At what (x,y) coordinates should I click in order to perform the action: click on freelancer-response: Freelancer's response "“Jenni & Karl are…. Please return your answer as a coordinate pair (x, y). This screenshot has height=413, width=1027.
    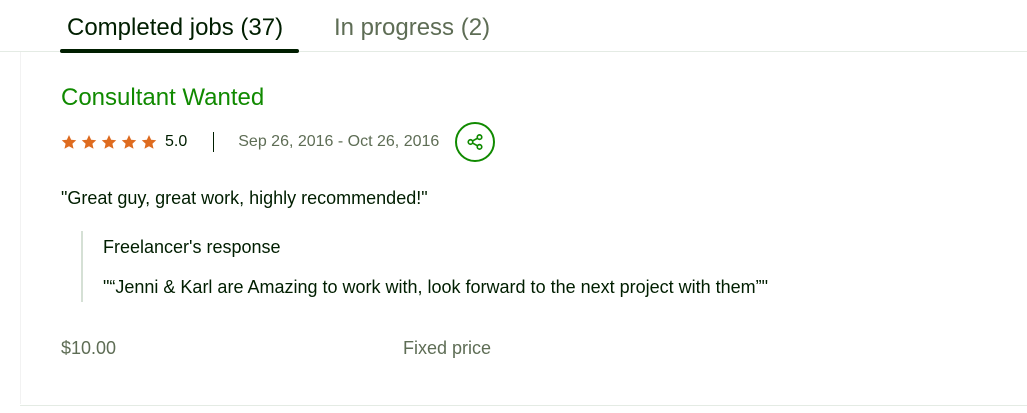
    Looking at the image, I should click on (424, 266).